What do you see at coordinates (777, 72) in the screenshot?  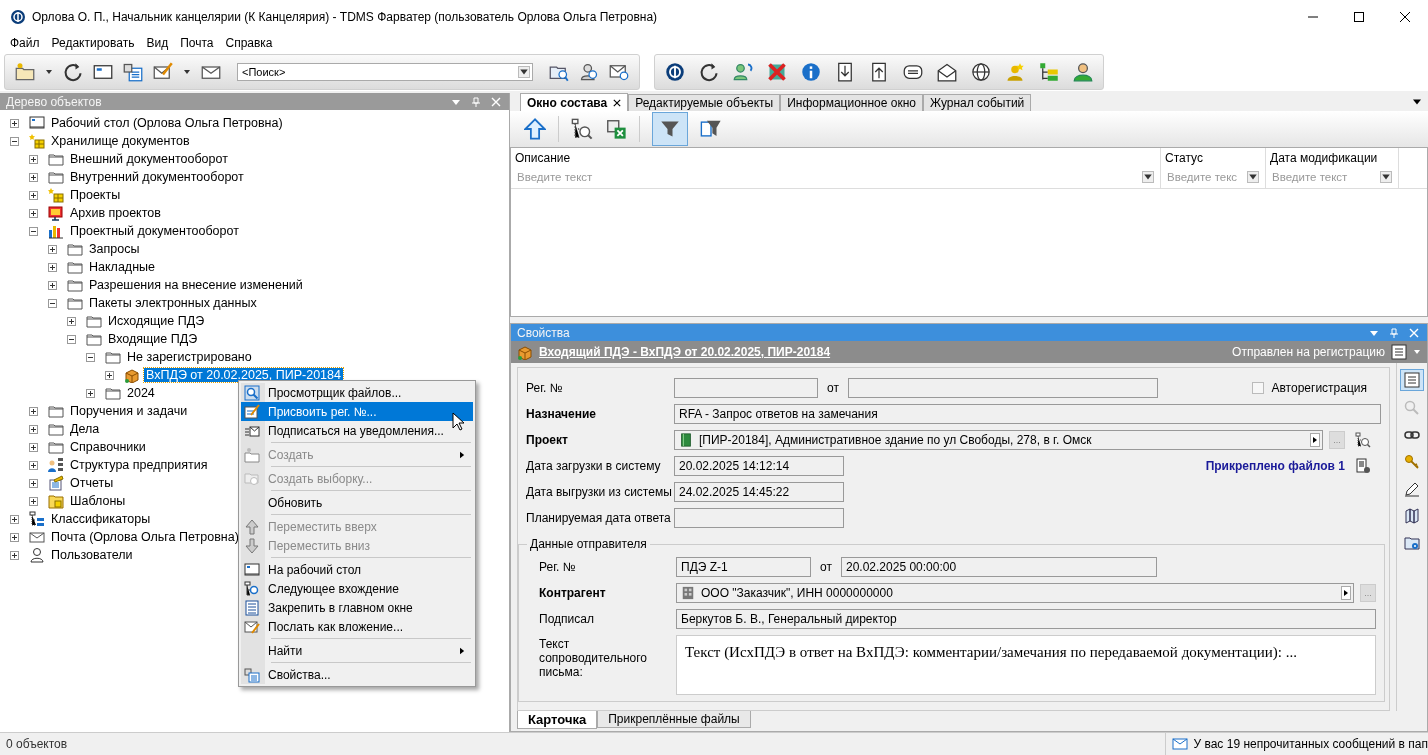 I see `cross-icon` at bounding box center [777, 72].